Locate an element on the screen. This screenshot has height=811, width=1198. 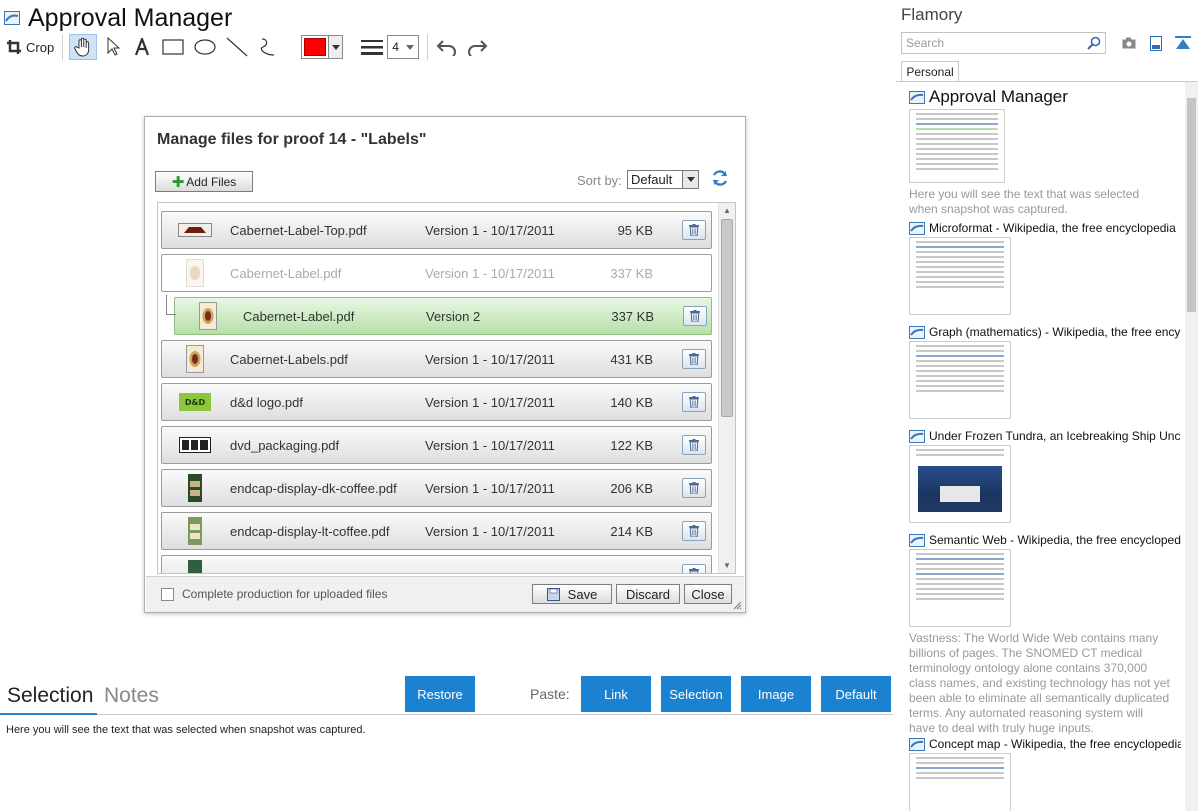
collapse-icon is located at coordinates (1183, 43).